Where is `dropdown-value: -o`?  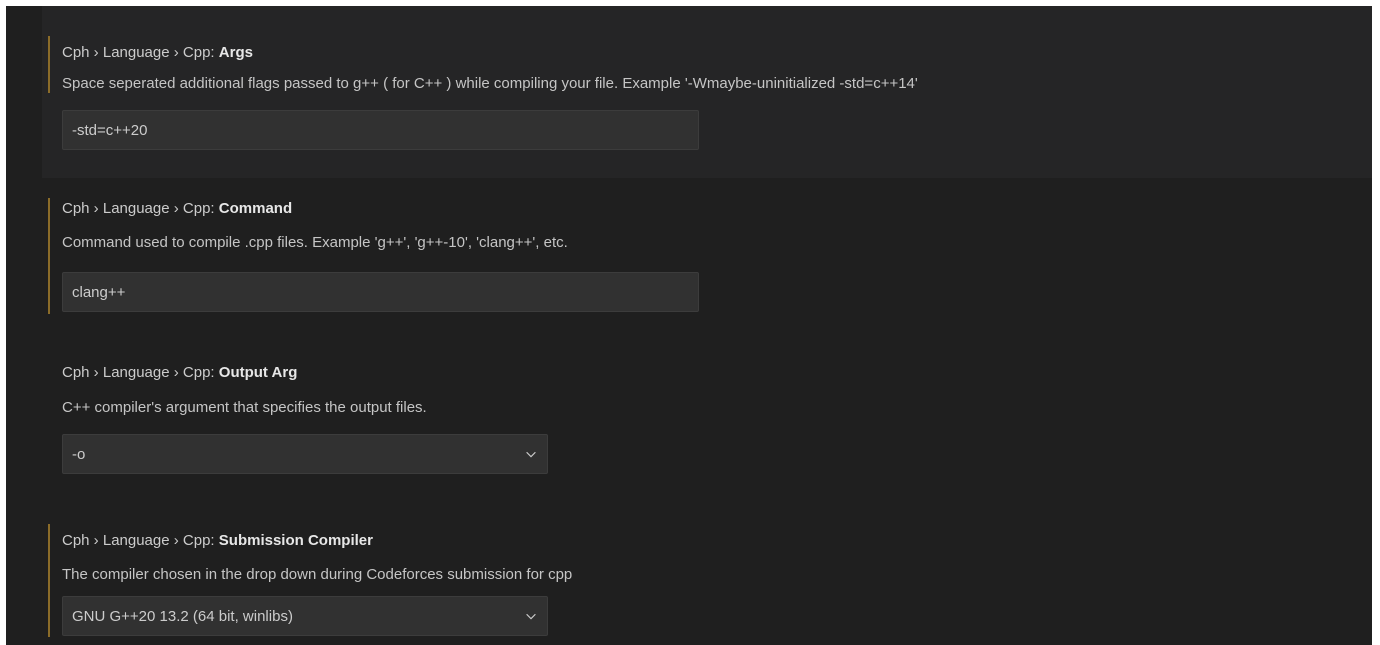 dropdown-value: -o is located at coordinates (79, 454).